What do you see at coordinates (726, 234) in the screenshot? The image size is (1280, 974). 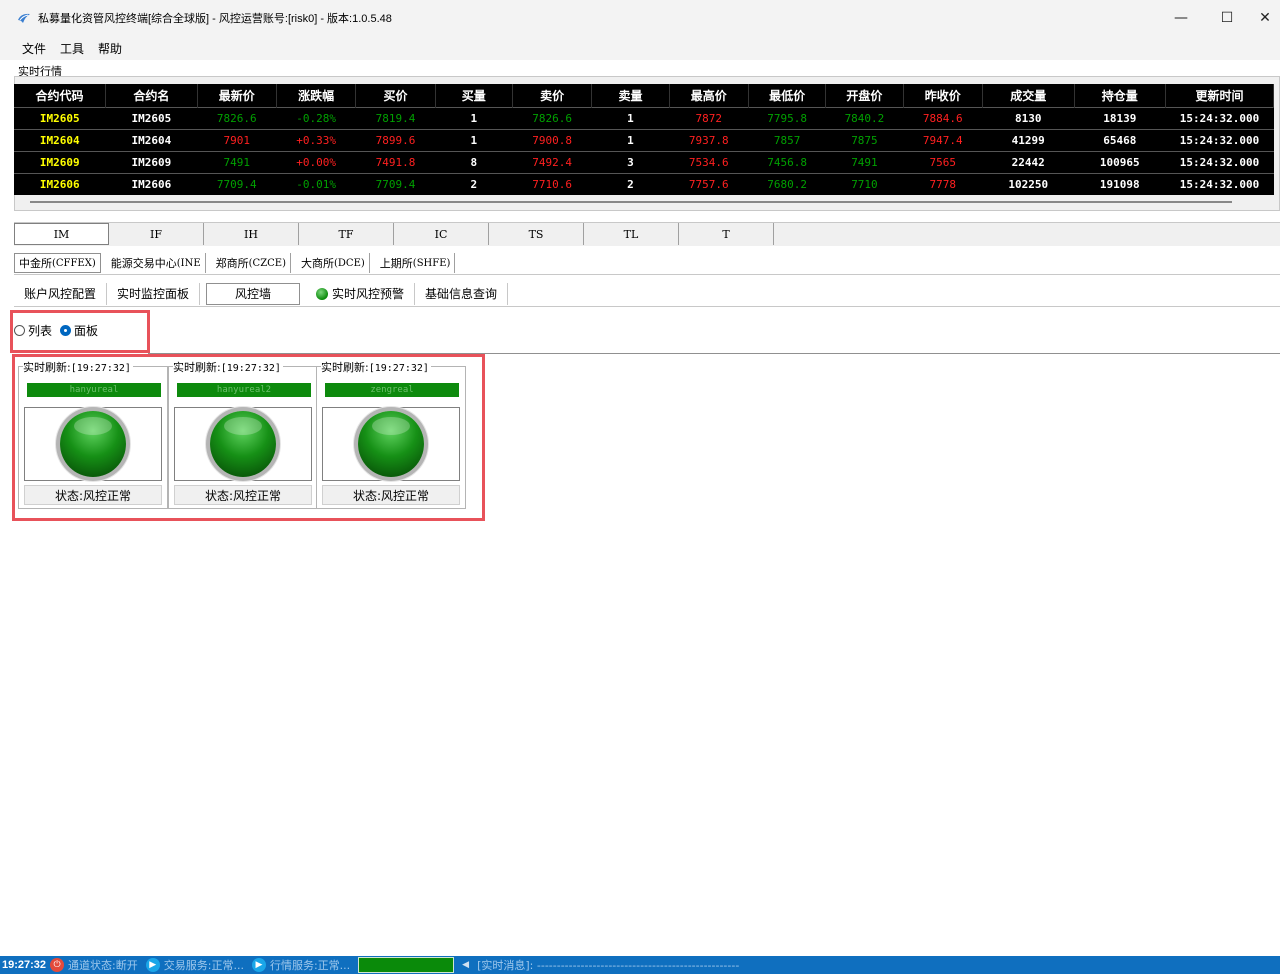 I see `tab-product-t: T` at bounding box center [726, 234].